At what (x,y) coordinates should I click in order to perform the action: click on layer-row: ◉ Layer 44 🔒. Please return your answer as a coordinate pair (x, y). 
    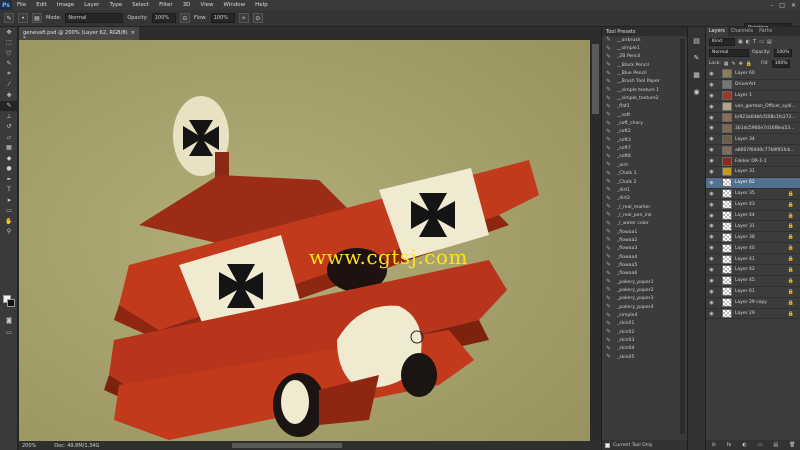
    Looking at the image, I should click on (753, 216).